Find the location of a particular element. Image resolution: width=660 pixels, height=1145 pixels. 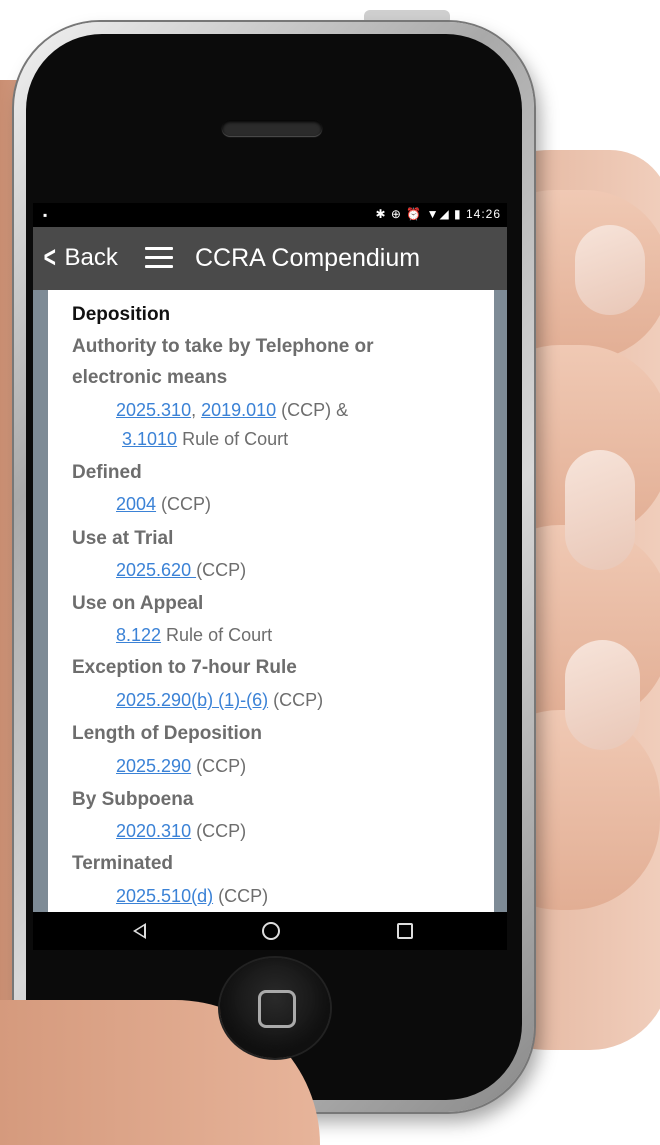

earpiece is located at coordinates (272, 128).